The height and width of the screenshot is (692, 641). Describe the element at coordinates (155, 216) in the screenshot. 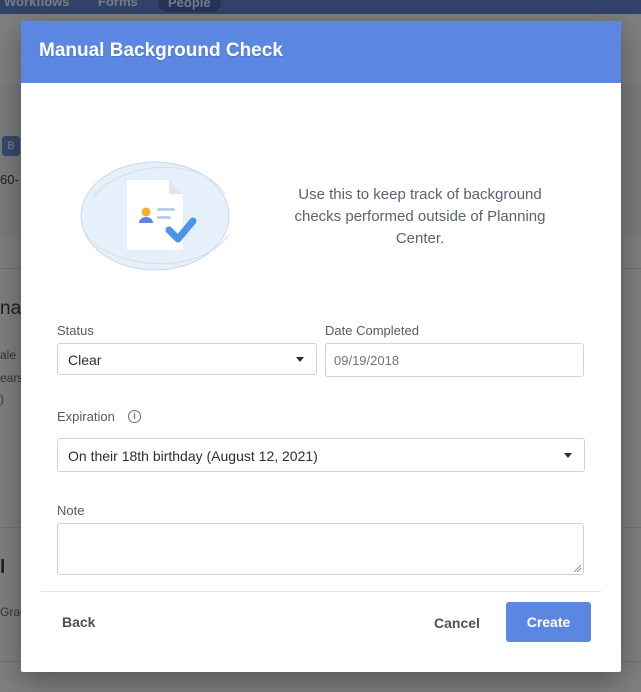

I see `document-check-icon` at that location.